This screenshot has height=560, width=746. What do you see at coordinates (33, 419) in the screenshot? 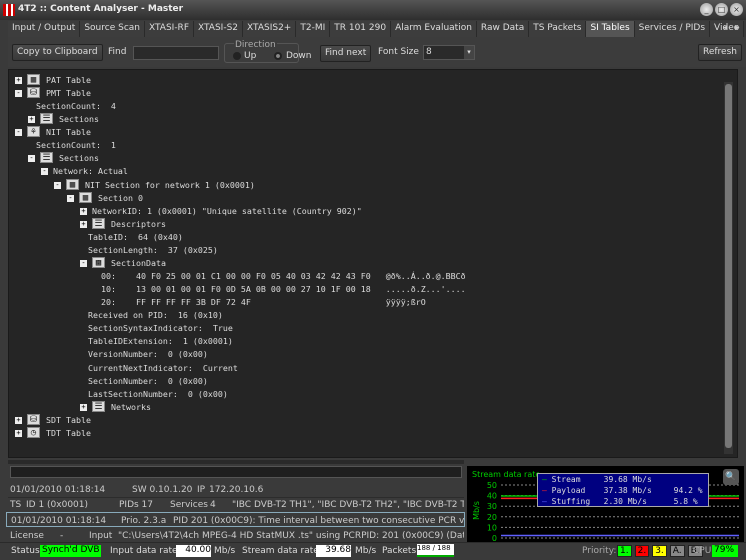
I see `database-icon: ⛁` at bounding box center [33, 419].